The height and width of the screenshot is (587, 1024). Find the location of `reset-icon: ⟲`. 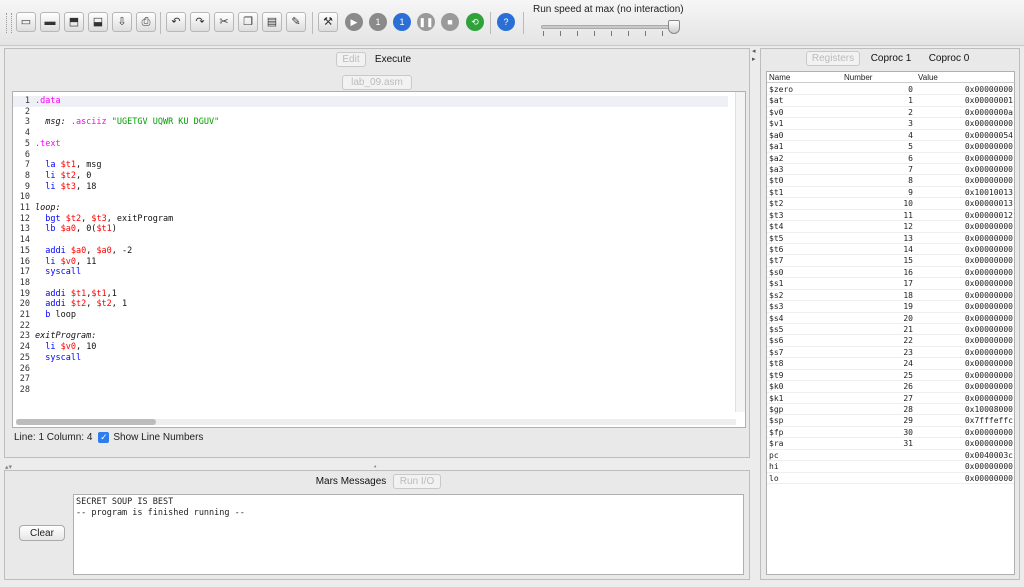

reset-icon: ⟲ is located at coordinates (475, 22).